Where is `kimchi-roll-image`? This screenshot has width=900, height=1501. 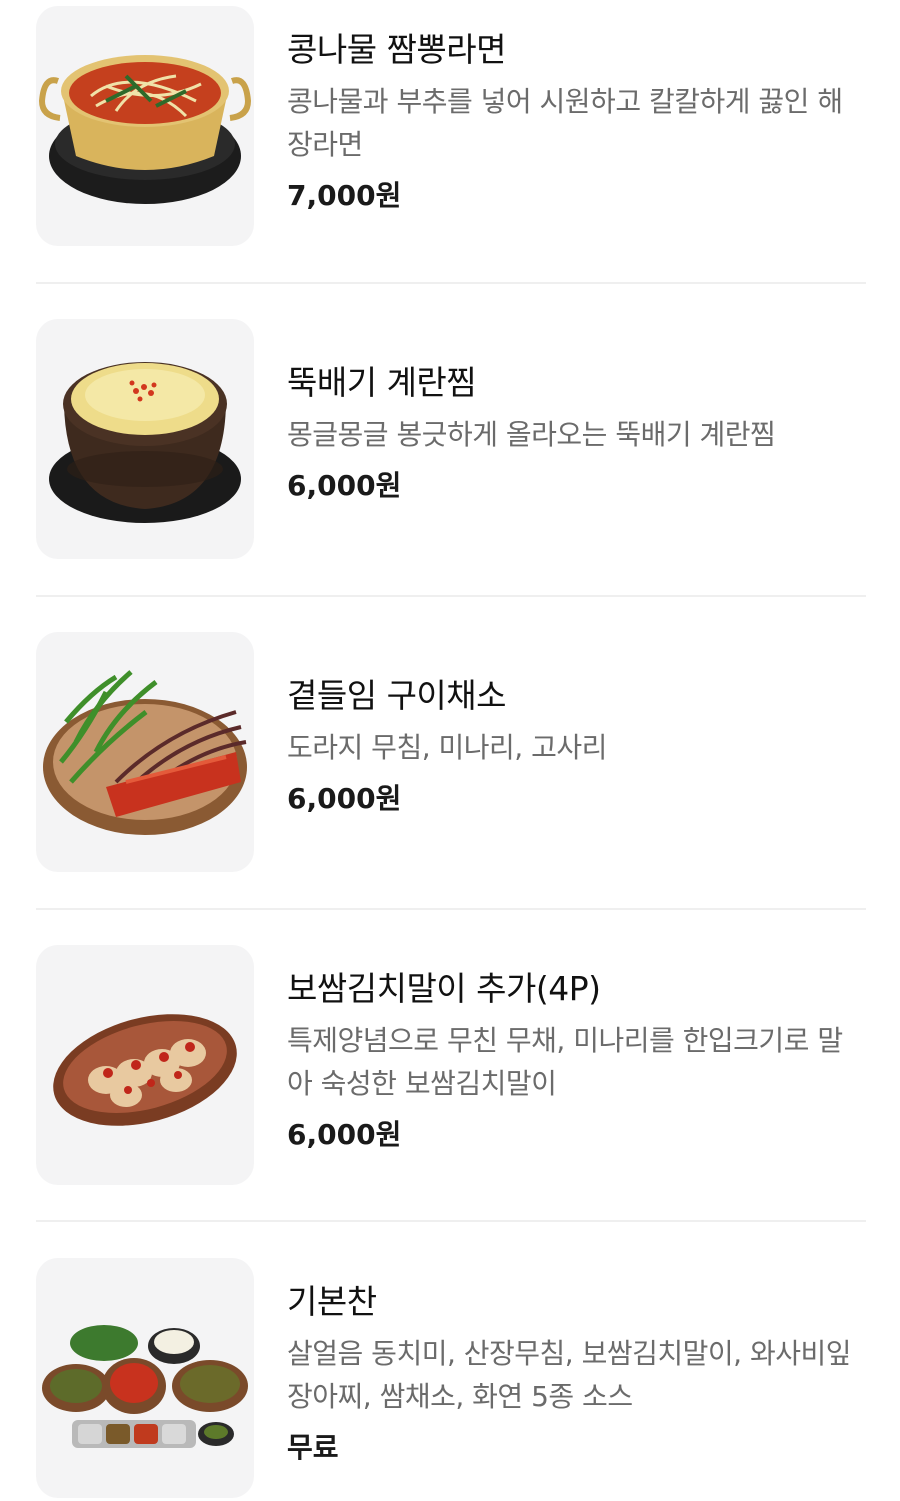
kimchi-roll-image is located at coordinates (145, 1065).